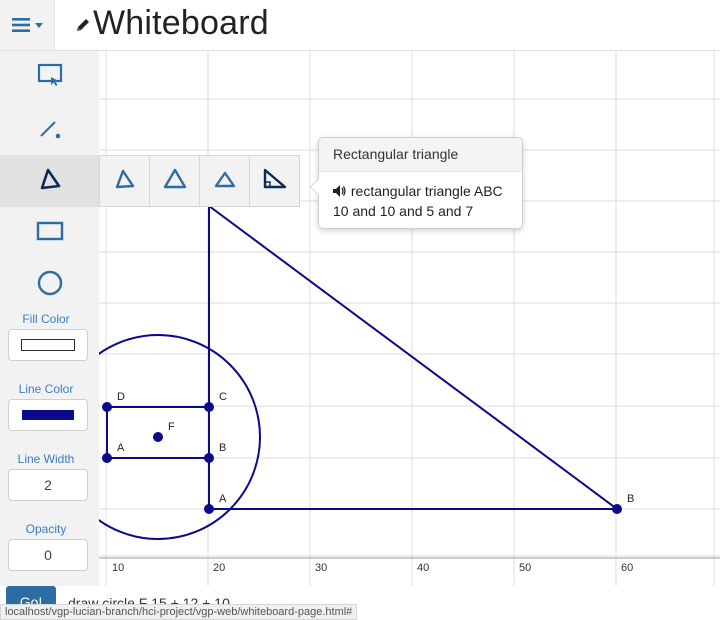 This screenshot has width=720, height=620. What do you see at coordinates (315, 187) in the screenshot?
I see `tooltip-arrow-inner` at bounding box center [315, 187].